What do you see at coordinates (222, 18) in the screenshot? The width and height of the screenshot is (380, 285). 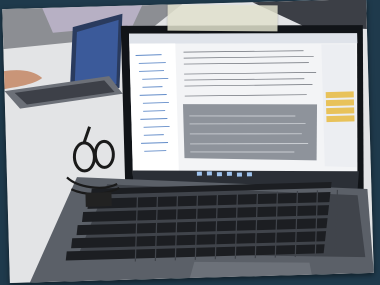 I see `tape-strip` at bounding box center [222, 18].